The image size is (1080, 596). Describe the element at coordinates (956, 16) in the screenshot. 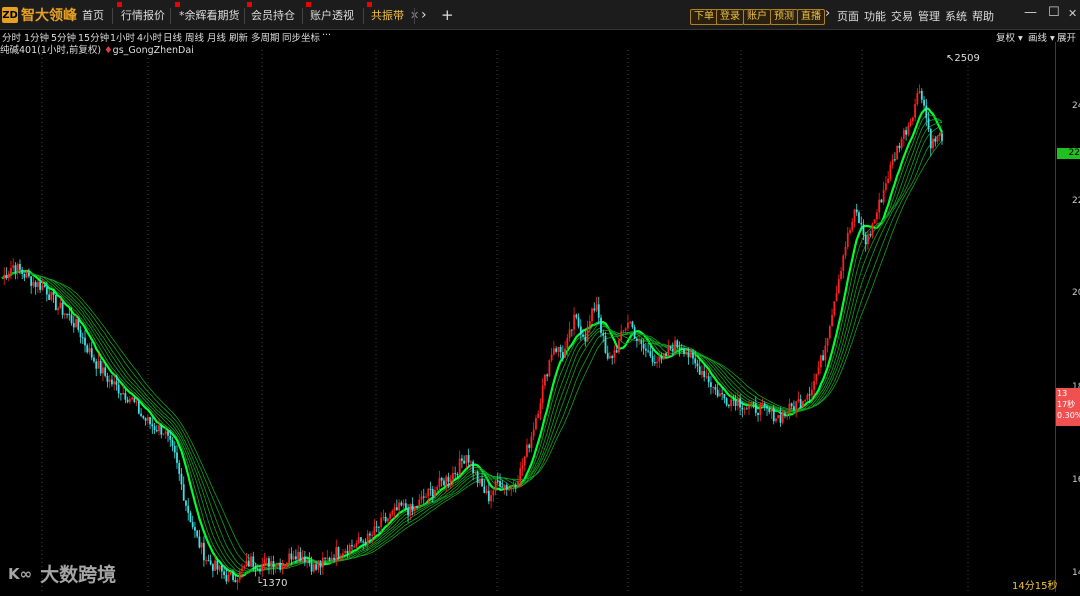

I see `menu-system: 系统` at that location.